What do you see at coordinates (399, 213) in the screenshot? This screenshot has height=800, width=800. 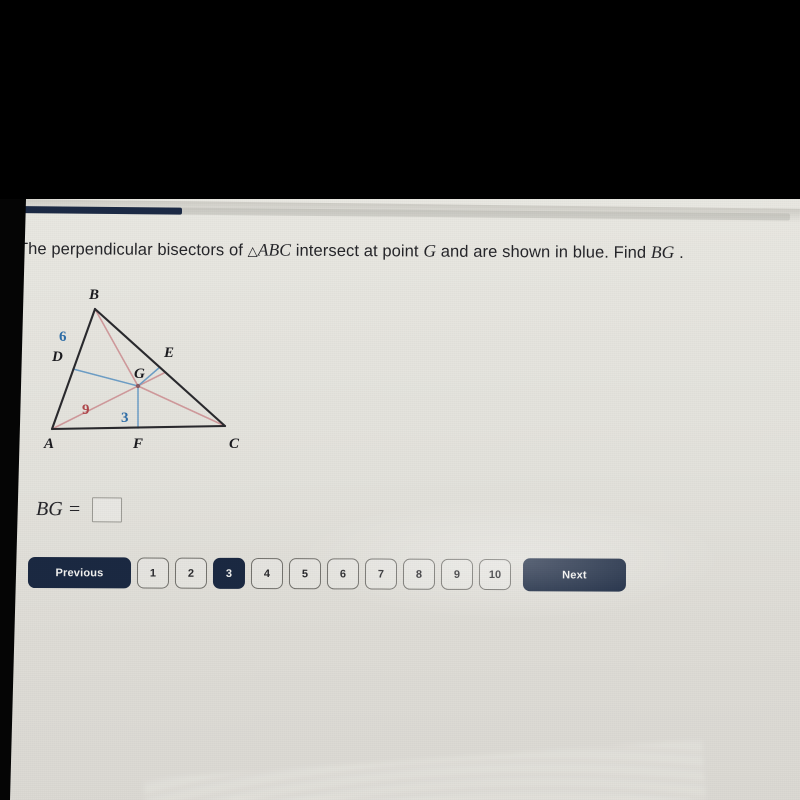 I see `progress-bar-track` at bounding box center [399, 213].